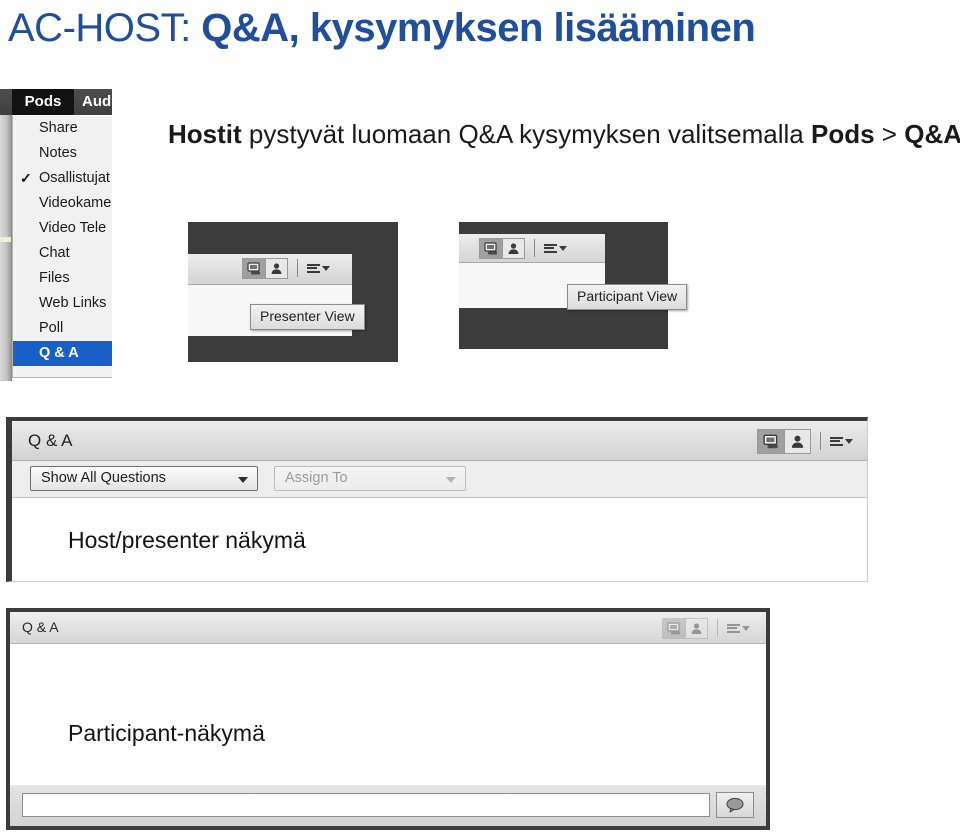  What do you see at coordinates (62, 228) in the screenshot?
I see `menu-item-video-tele: Video Tele` at bounding box center [62, 228].